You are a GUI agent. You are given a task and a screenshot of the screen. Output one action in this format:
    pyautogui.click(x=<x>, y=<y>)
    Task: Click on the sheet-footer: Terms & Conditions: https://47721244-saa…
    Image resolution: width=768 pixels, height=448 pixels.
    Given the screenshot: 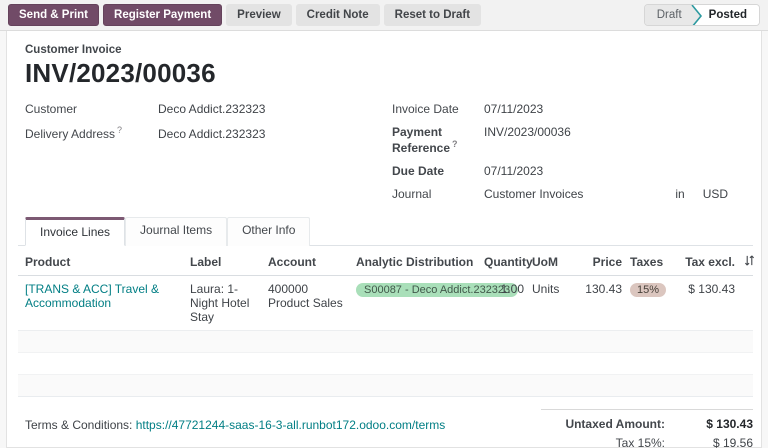 What is the action you would take?
    pyautogui.click(x=385, y=428)
    